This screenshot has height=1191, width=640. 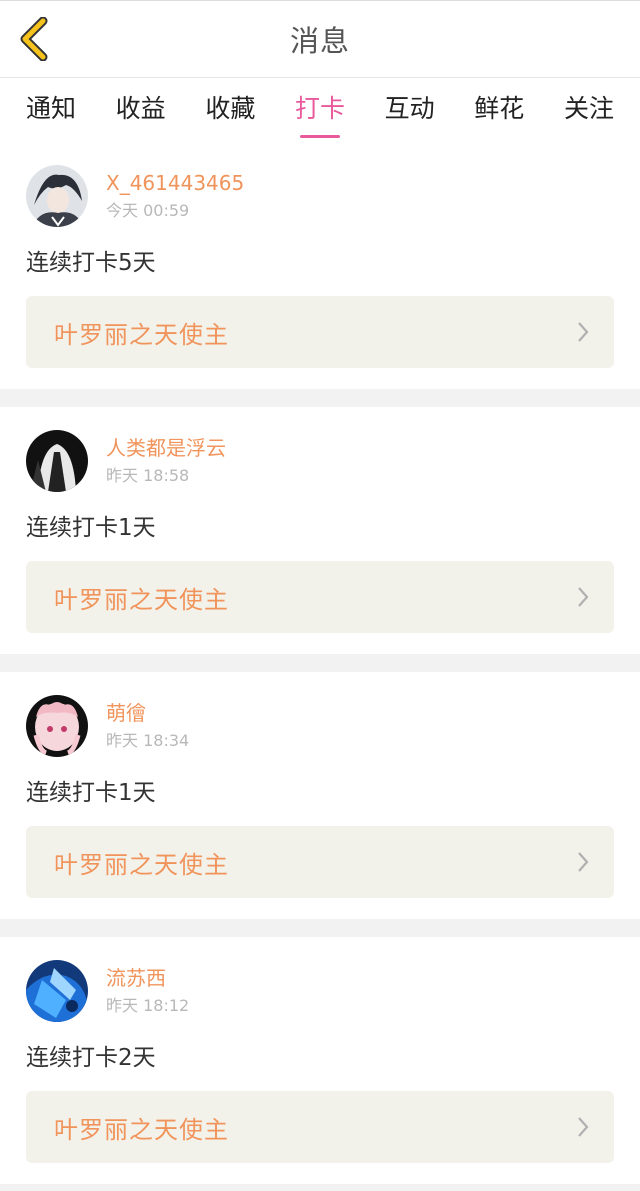 What do you see at coordinates (320, 991) in the screenshot?
I see `user-row: 流苏西 昨天 18:12` at bounding box center [320, 991].